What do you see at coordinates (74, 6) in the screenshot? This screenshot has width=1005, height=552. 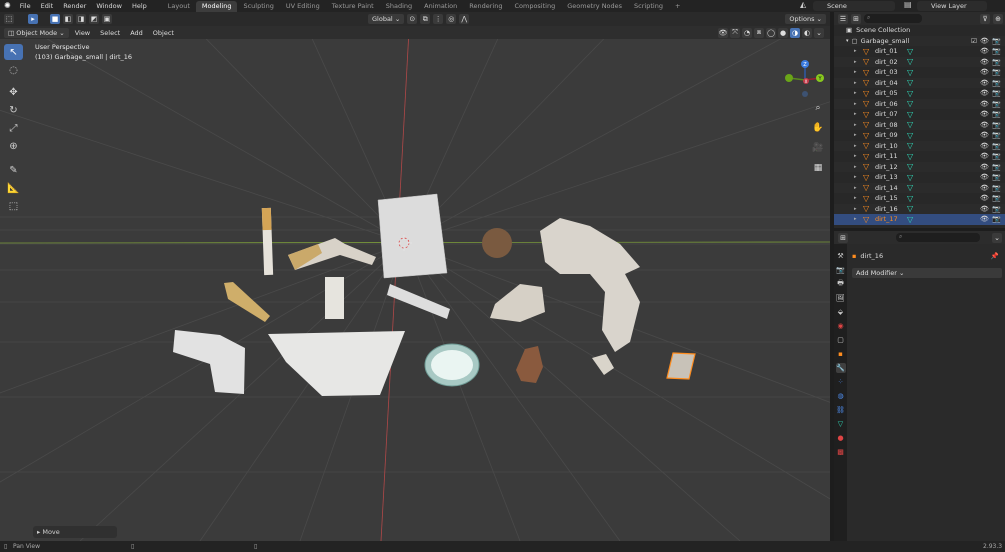 I see `menu-render: Render` at bounding box center [74, 6].